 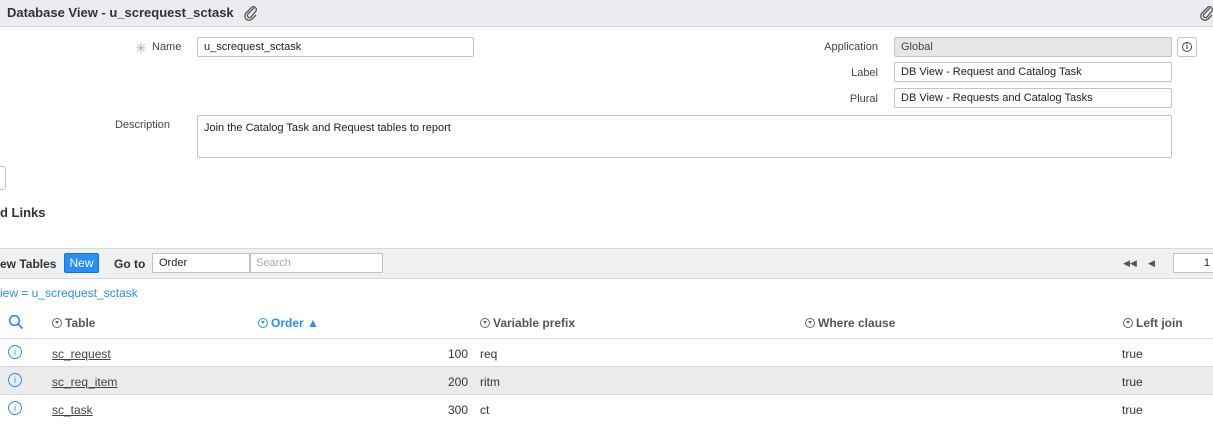 I want to click on list-toolbar: ew Tables New Go to Order Search ◀◀ ◀ 1, so click(x=606, y=263).